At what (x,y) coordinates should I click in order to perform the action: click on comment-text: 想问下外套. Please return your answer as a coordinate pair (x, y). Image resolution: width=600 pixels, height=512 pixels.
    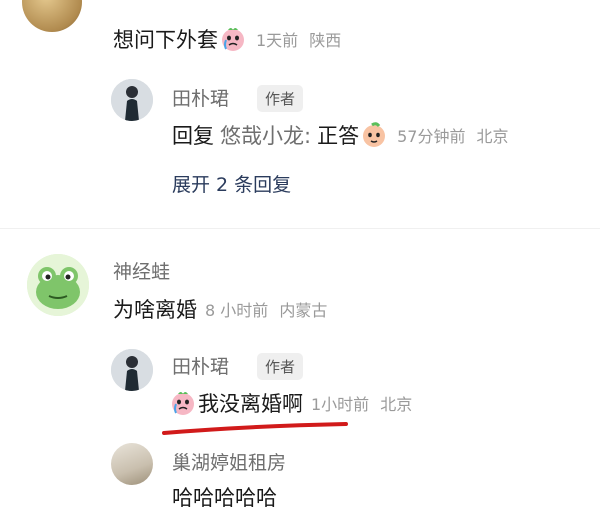
    Looking at the image, I should click on (165, 40).